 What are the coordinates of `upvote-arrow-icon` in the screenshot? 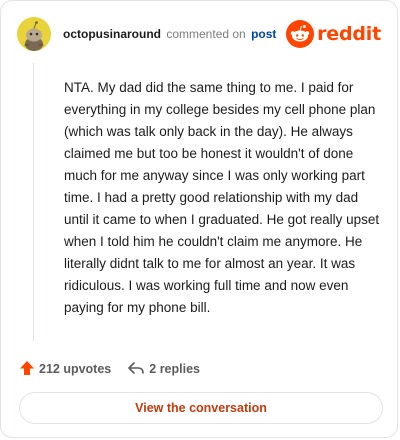 It's located at (27, 369).